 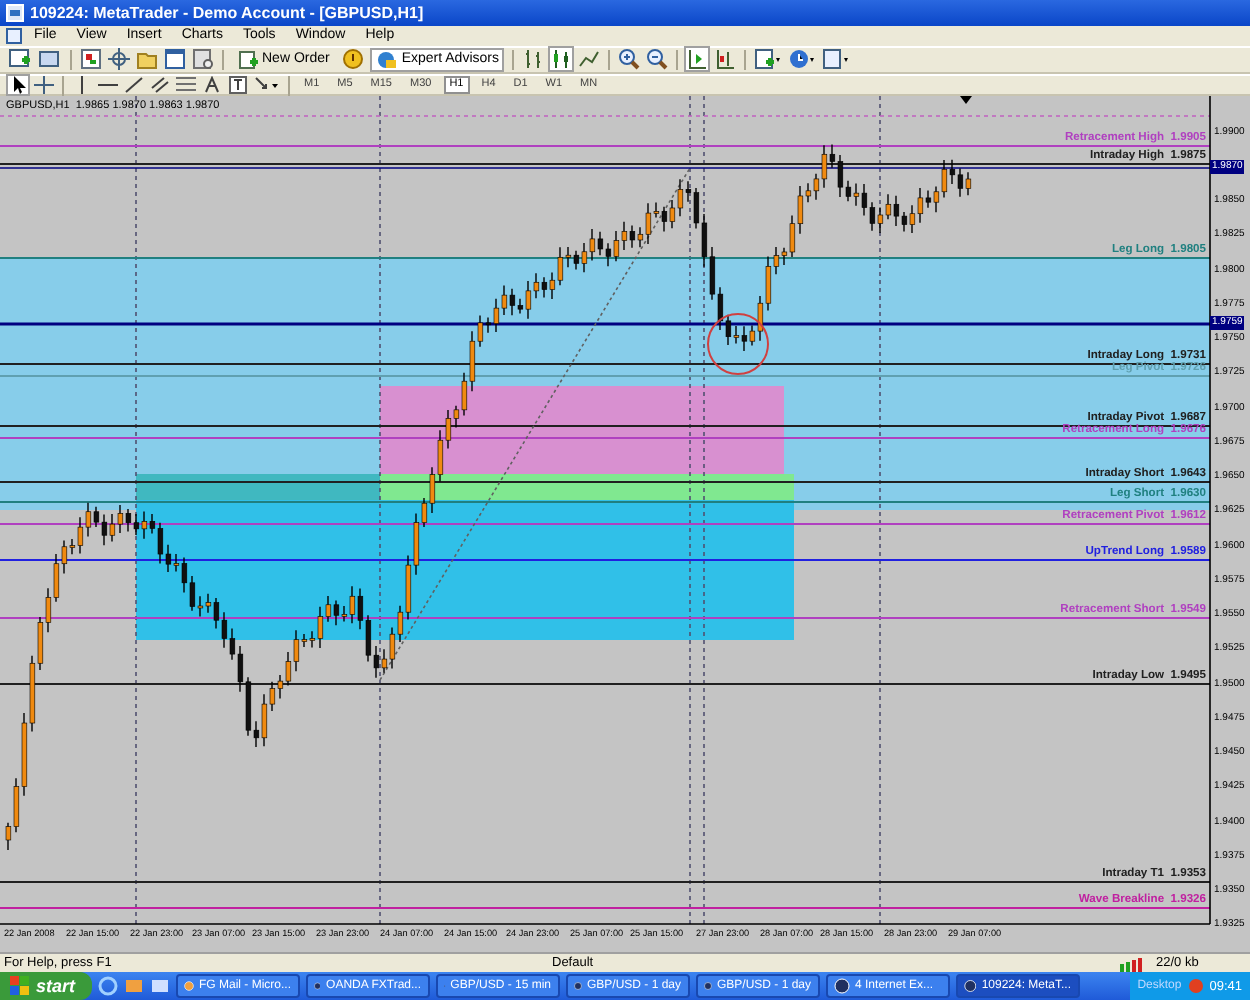 I want to click on alert-icon, so click(x=352, y=59).